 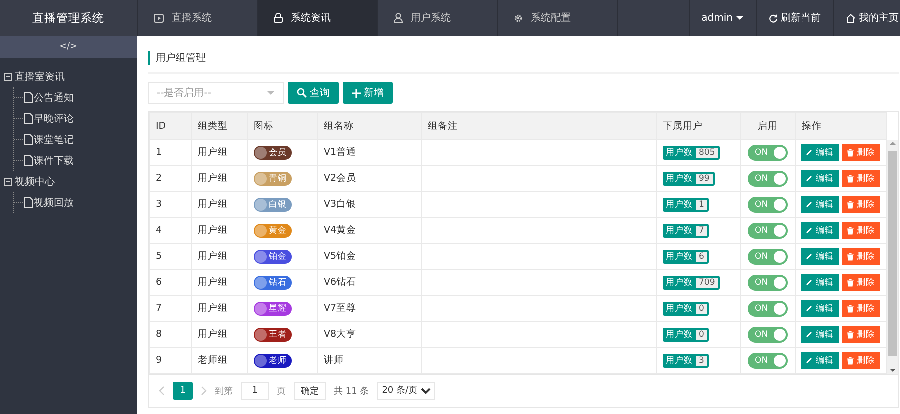 What do you see at coordinates (283, 126) in the screenshot?
I see `column-header: 图标` at bounding box center [283, 126].